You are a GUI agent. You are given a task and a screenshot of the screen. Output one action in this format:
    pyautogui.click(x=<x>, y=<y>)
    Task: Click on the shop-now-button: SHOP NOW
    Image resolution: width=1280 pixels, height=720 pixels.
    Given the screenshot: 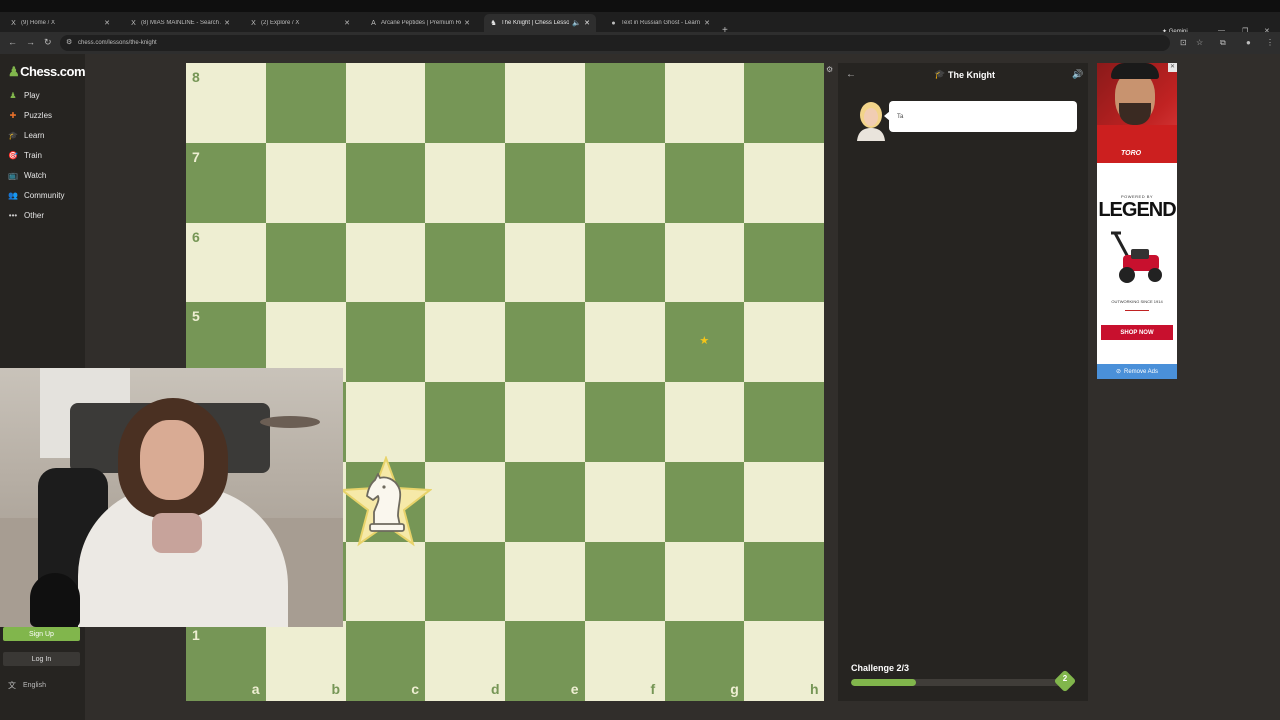 What is the action you would take?
    pyautogui.click(x=1137, y=332)
    